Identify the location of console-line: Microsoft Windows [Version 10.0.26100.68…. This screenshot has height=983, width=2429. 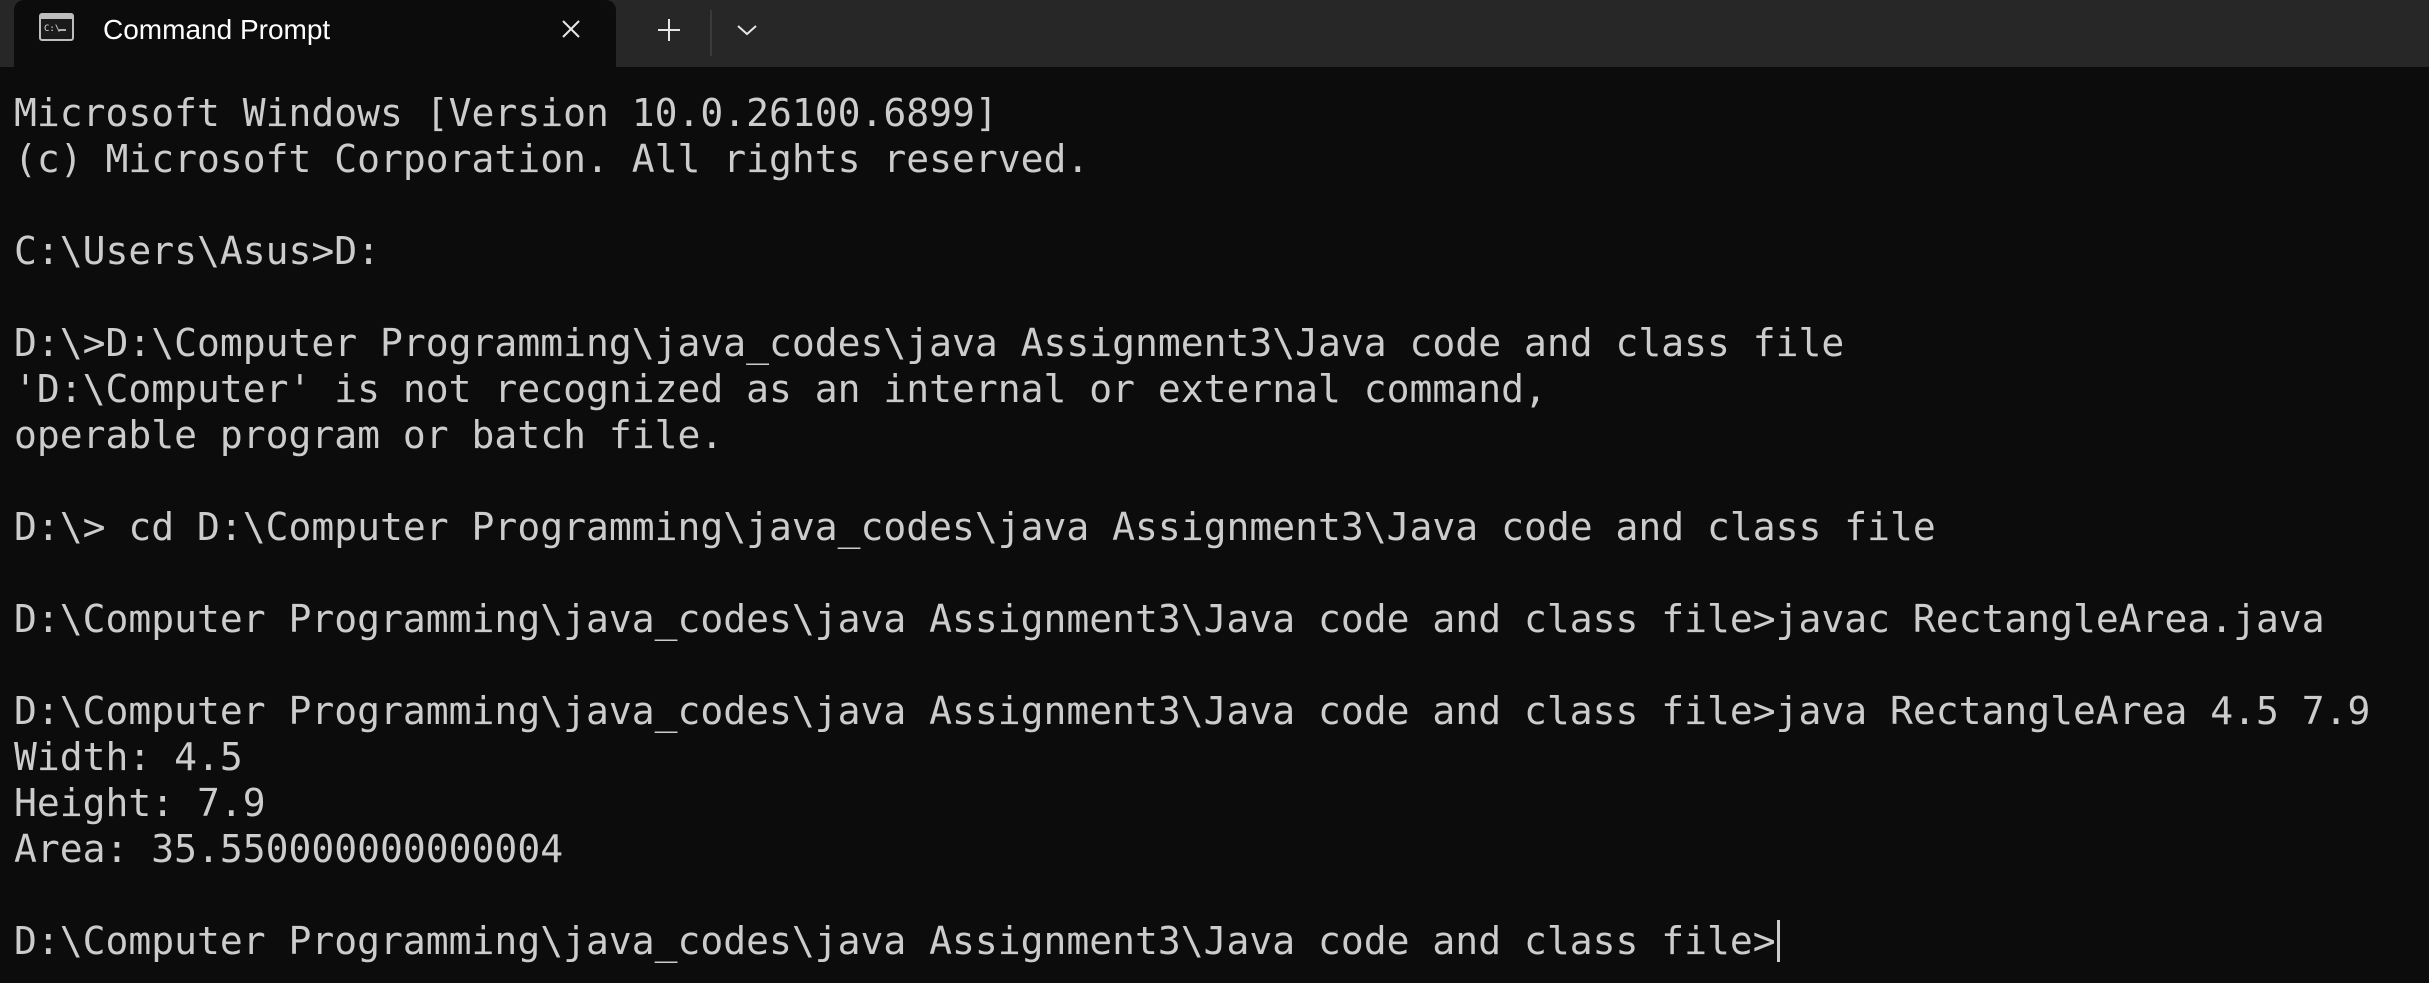
(1214, 113).